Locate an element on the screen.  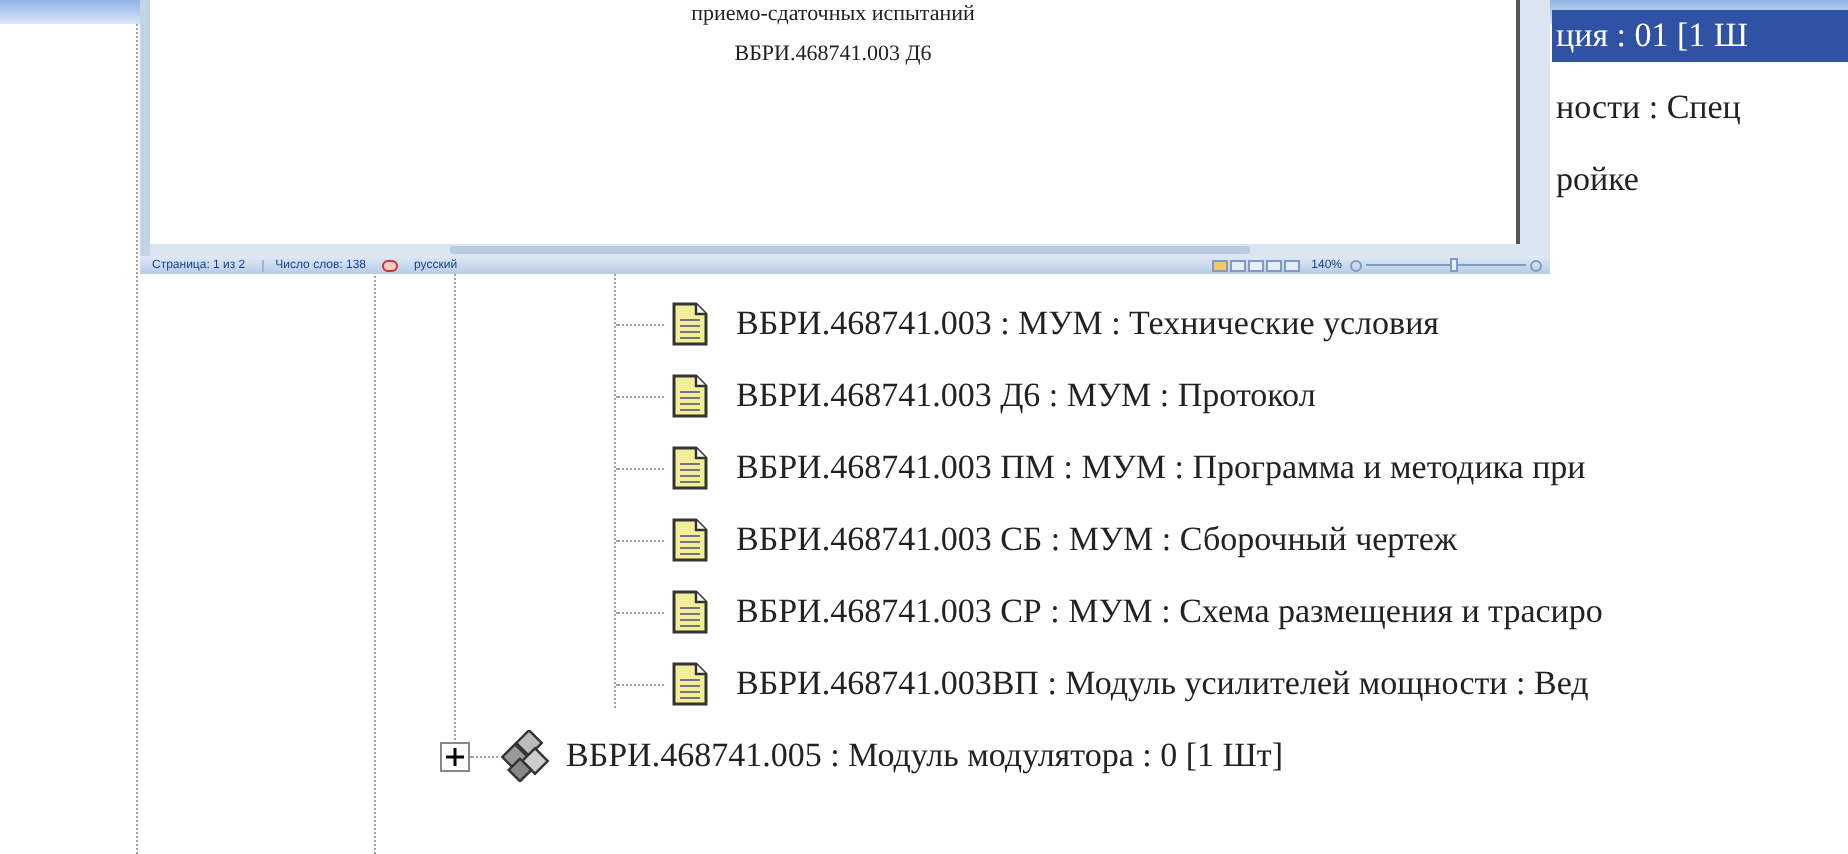
tree-item: ция : 01 [1 Ш is located at coordinates (1700, 36).